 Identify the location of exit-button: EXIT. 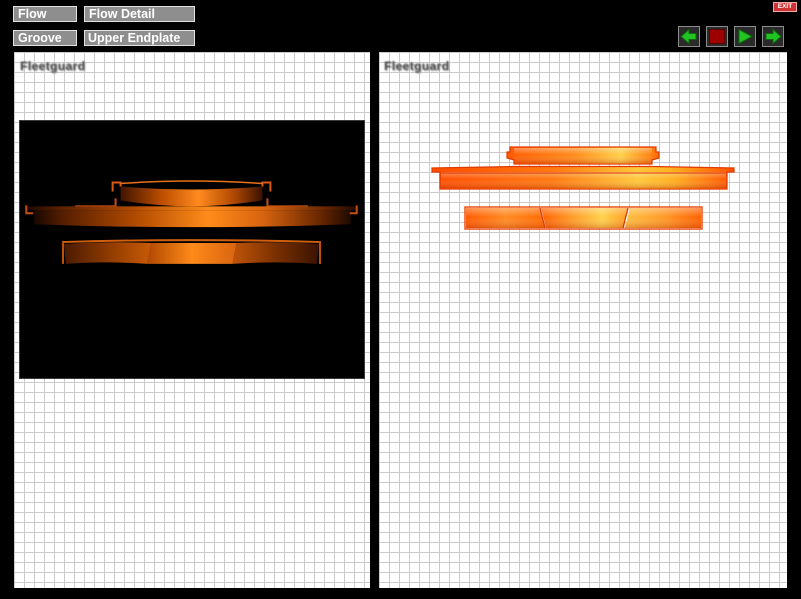
(785, 7).